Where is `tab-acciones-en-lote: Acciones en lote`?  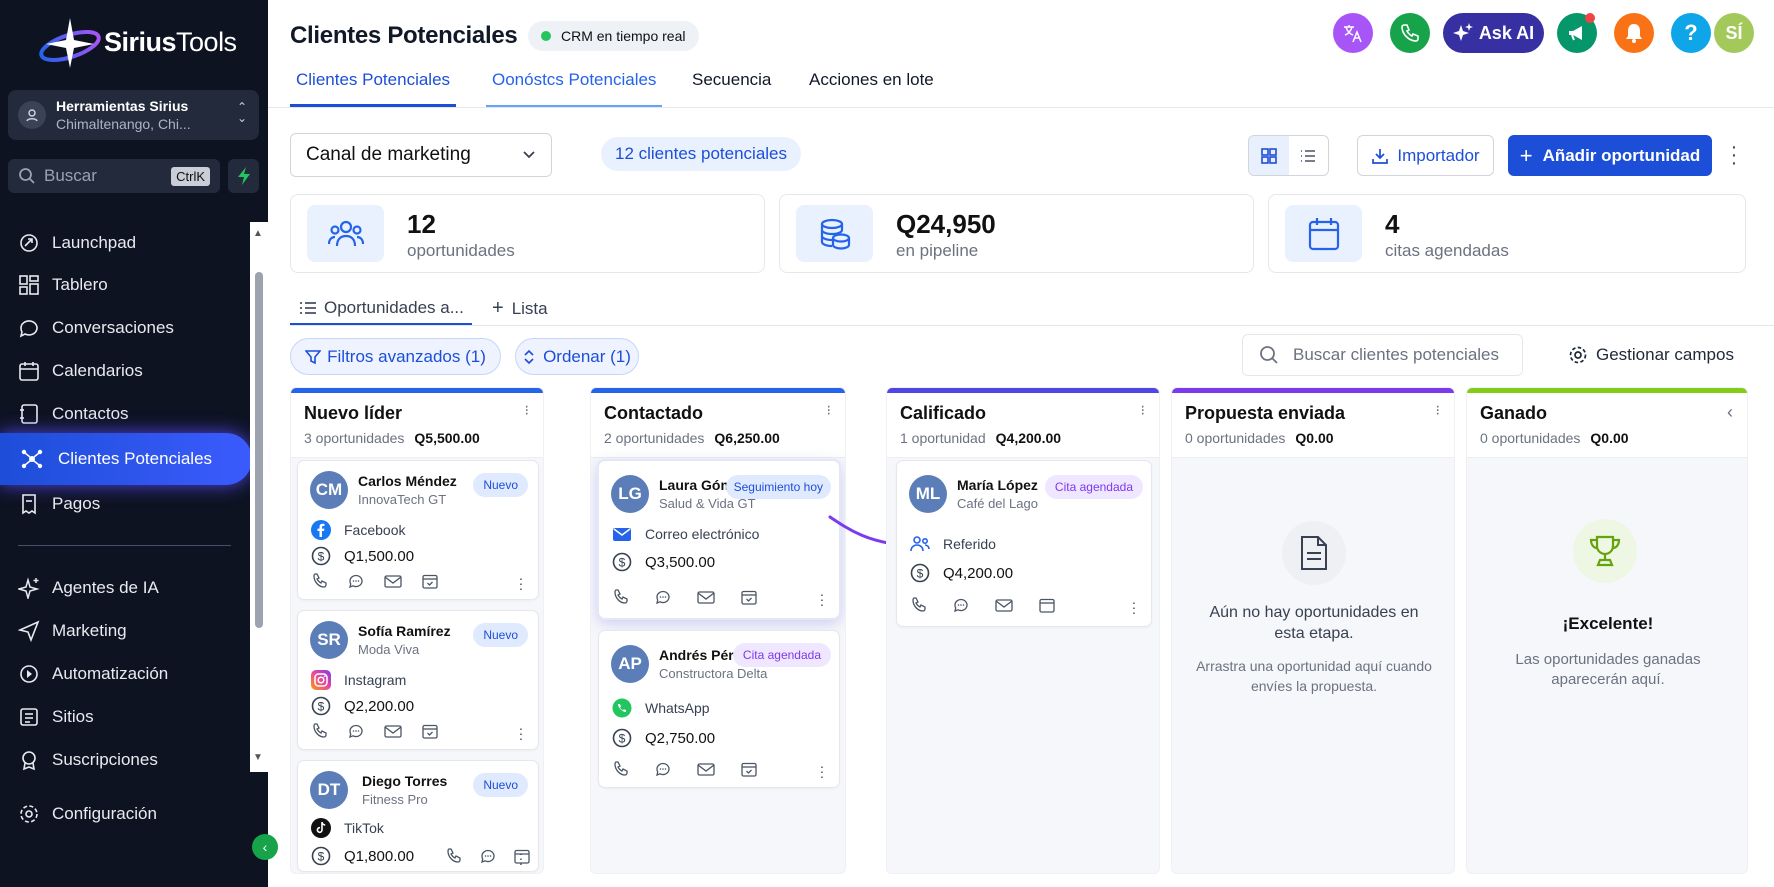
tab-acciones-en-lote: Acciones en lote is located at coordinates (871, 88).